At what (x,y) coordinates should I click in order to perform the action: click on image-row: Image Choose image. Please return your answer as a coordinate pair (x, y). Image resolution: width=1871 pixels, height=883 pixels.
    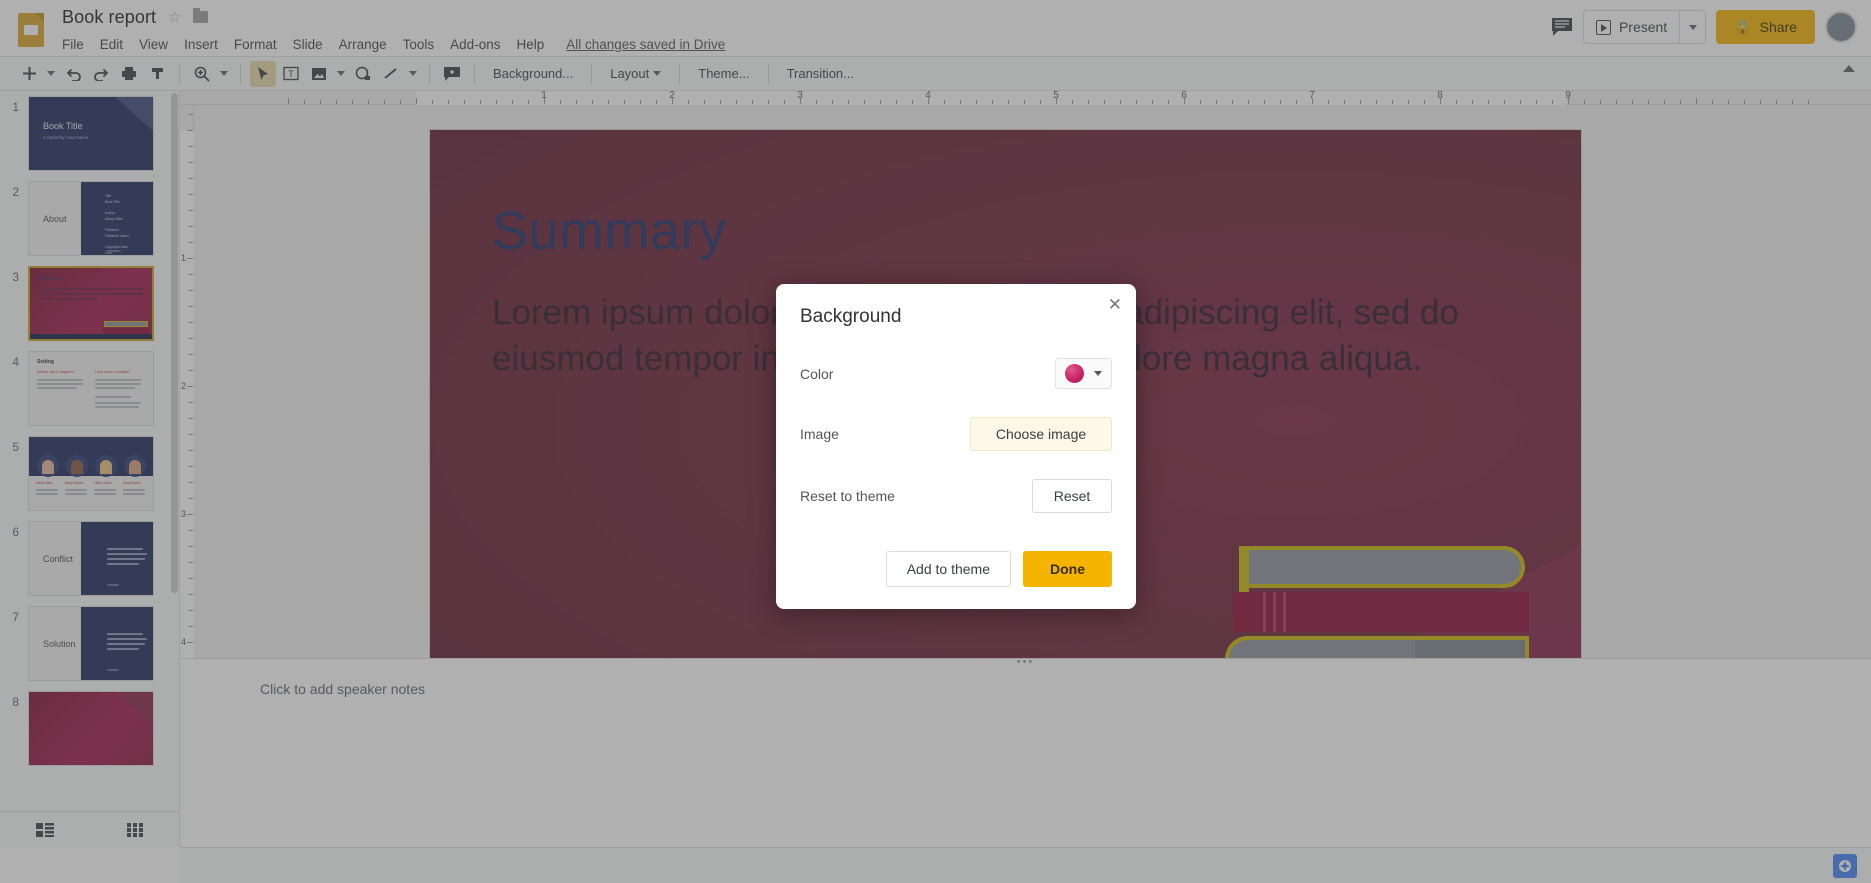
    Looking at the image, I should click on (956, 434).